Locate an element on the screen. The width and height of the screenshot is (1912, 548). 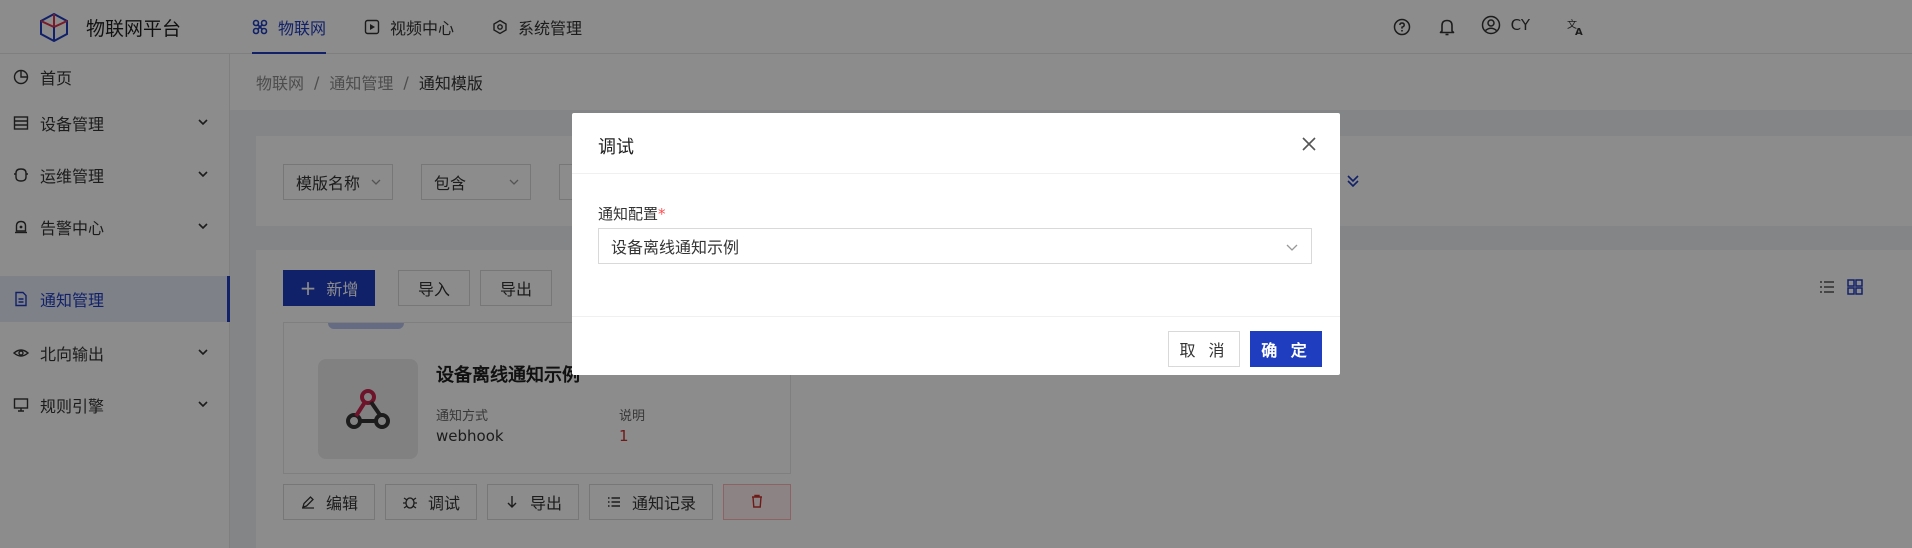
notice-config-value: 设备离线通知示例 is located at coordinates (675, 247).